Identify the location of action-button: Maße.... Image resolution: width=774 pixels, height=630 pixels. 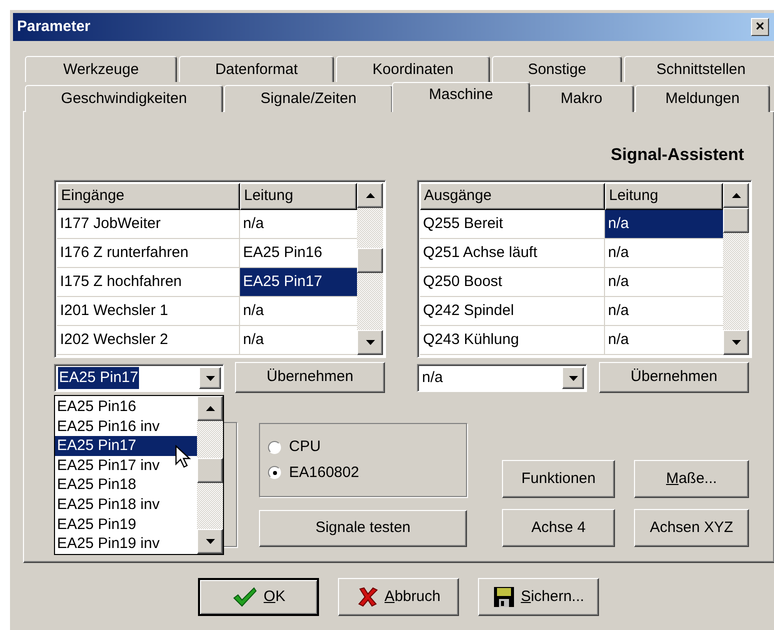
(691, 479).